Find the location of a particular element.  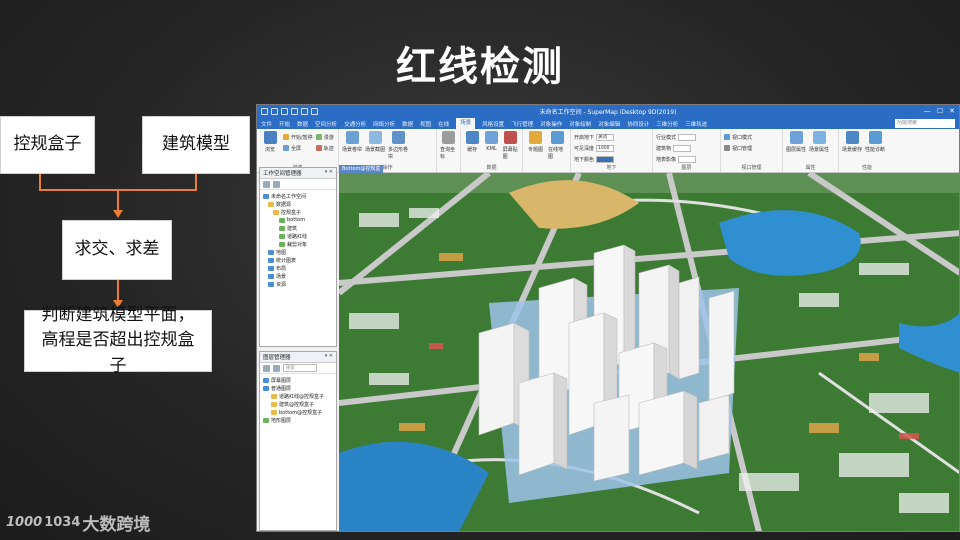

viewport-mode-button: 视口模式 is located at coordinates (738, 137).